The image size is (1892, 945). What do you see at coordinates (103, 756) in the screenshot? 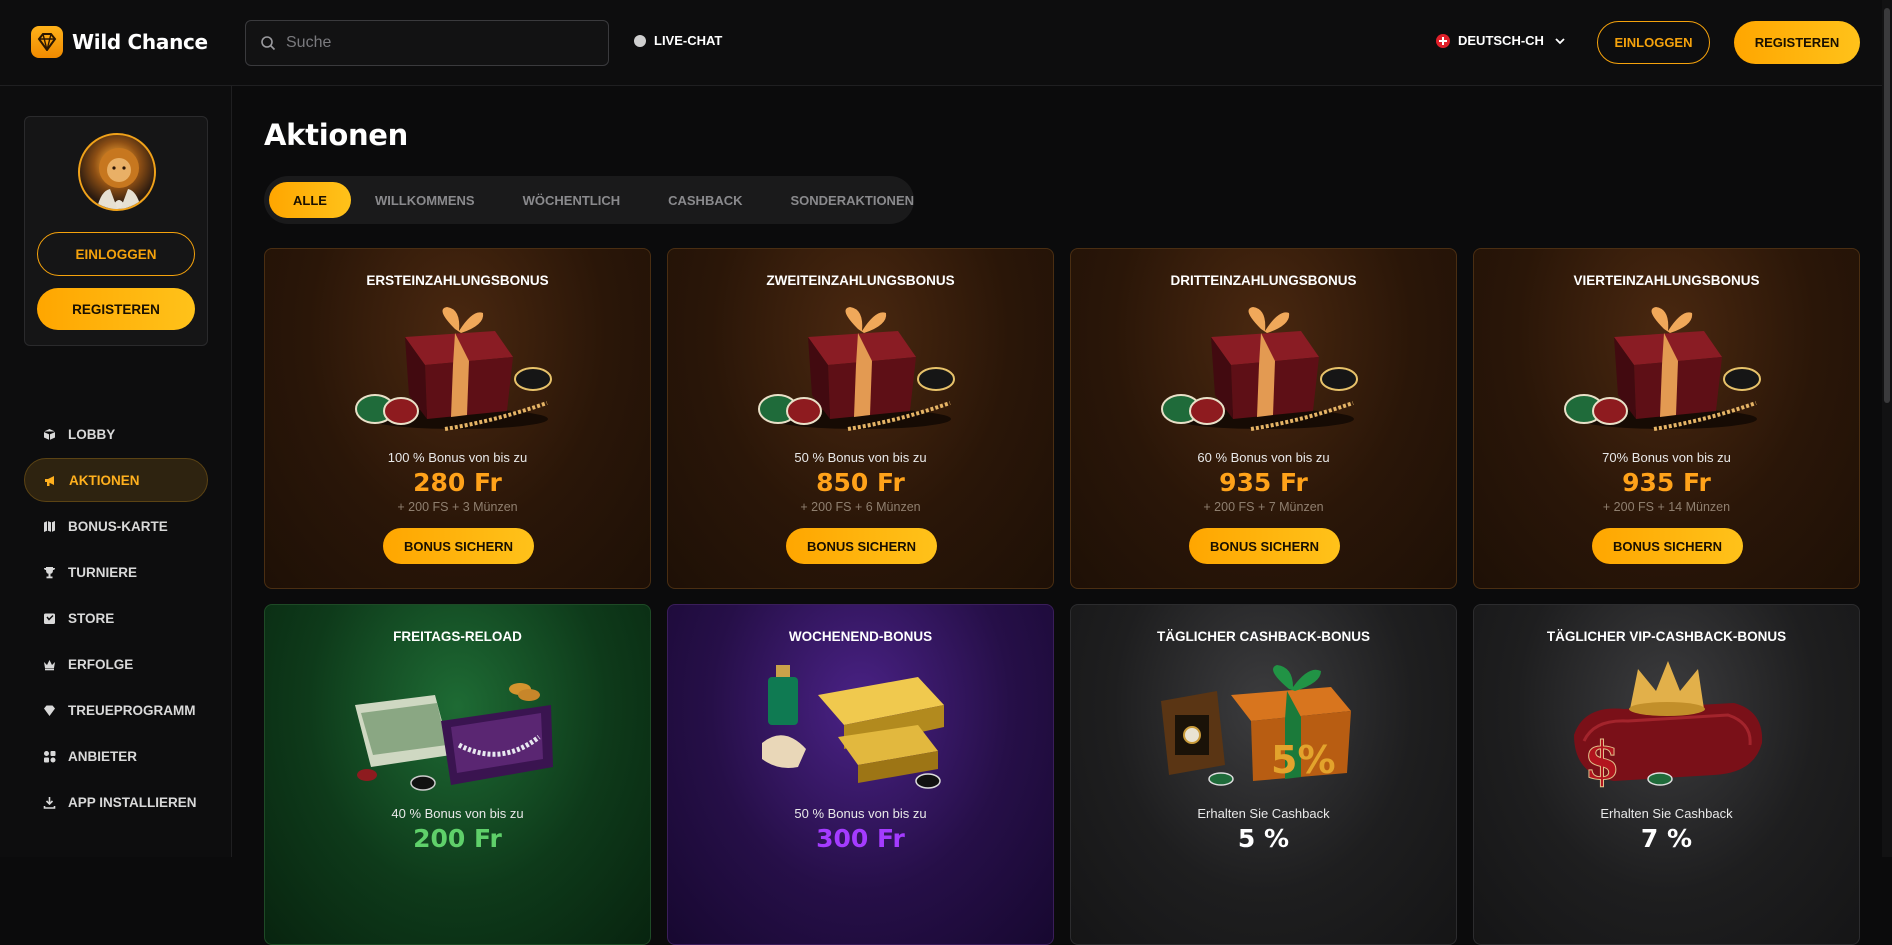
I see `sidebar-item-label: ANBIETER` at bounding box center [103, 756].